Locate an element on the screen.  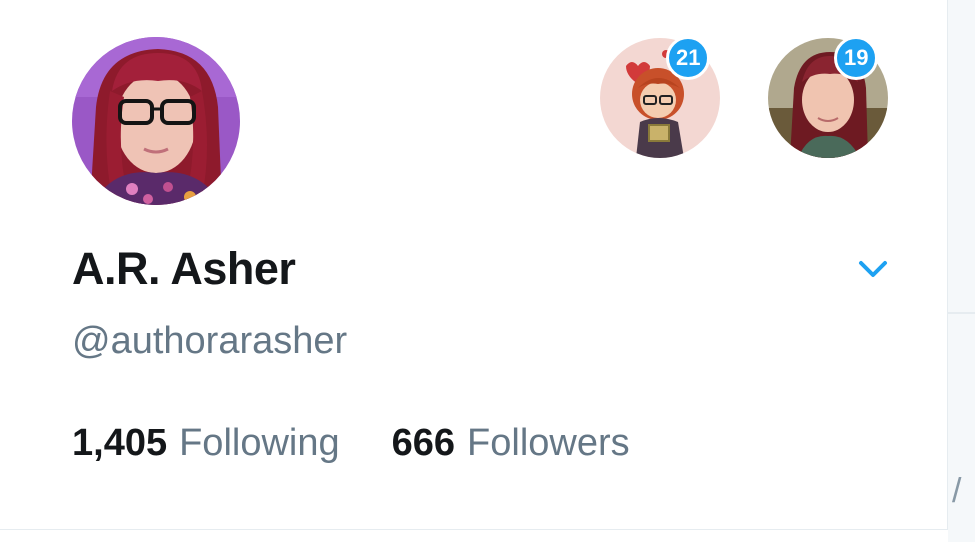
divider is located at coordinates (961, 313).